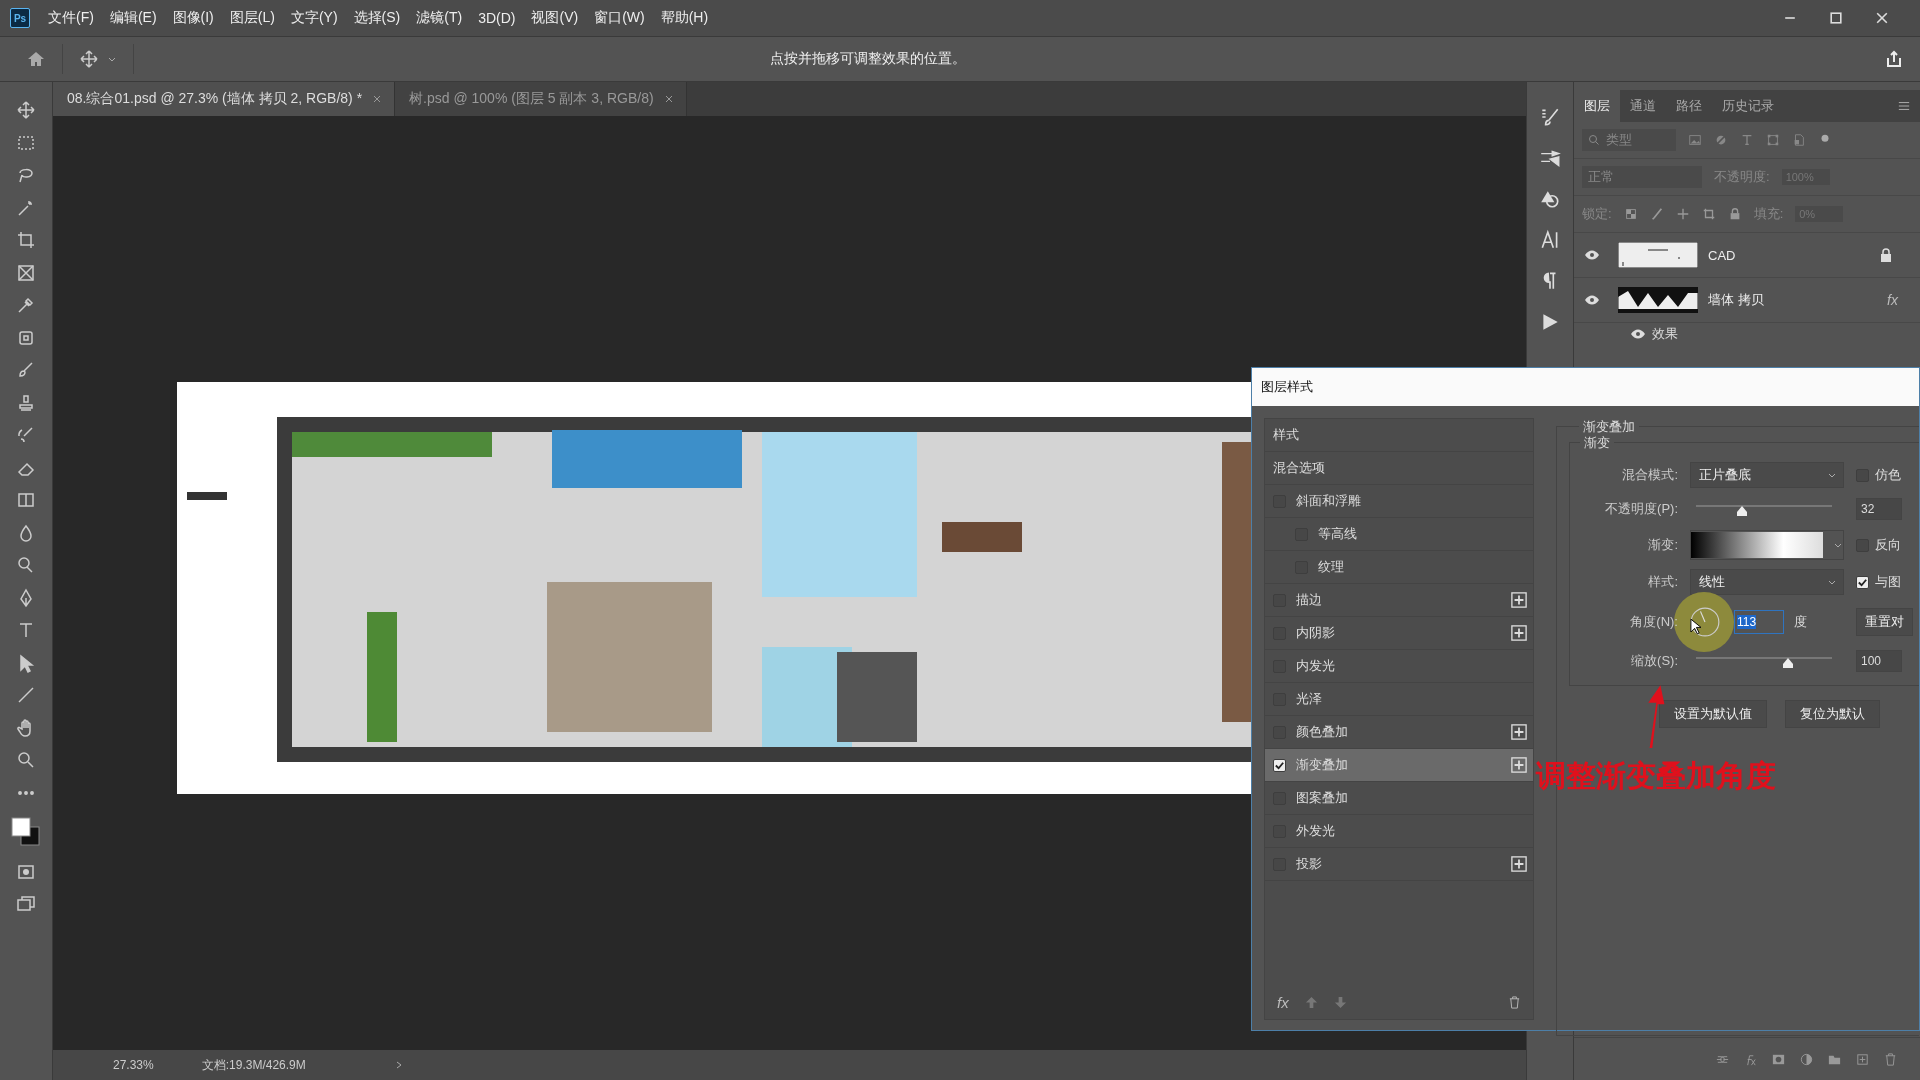  Describe the element at coordinates (20, 18) in the screenshot. I see `app-logo: Ps` at that location.